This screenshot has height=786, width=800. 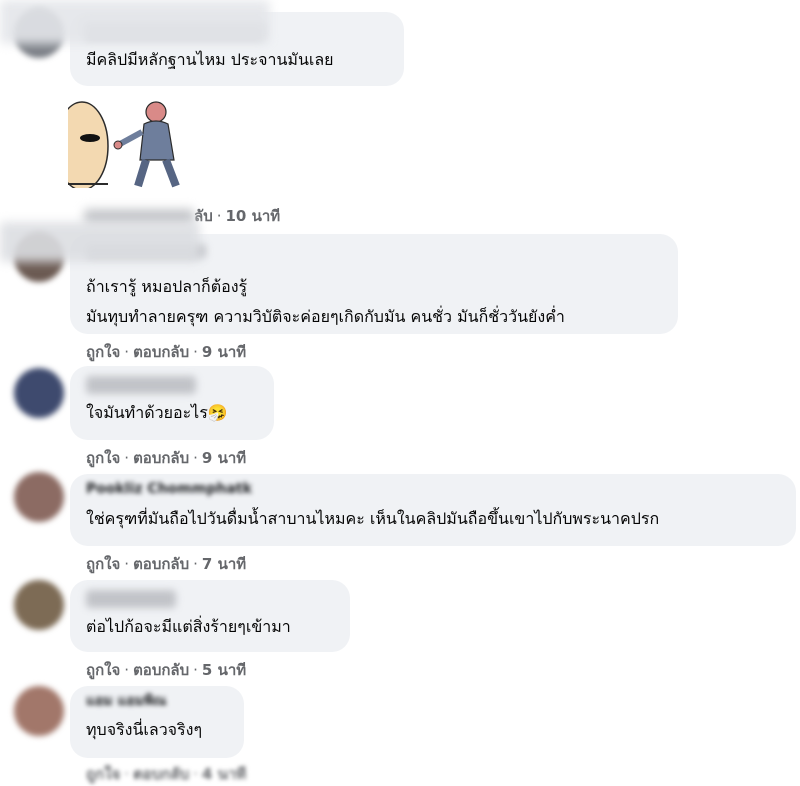 I want to click on comment-text: ต่อไปก้อจะมีแต่สิ่งร้ายๆเข้ามา, so click(x=188, y=626).